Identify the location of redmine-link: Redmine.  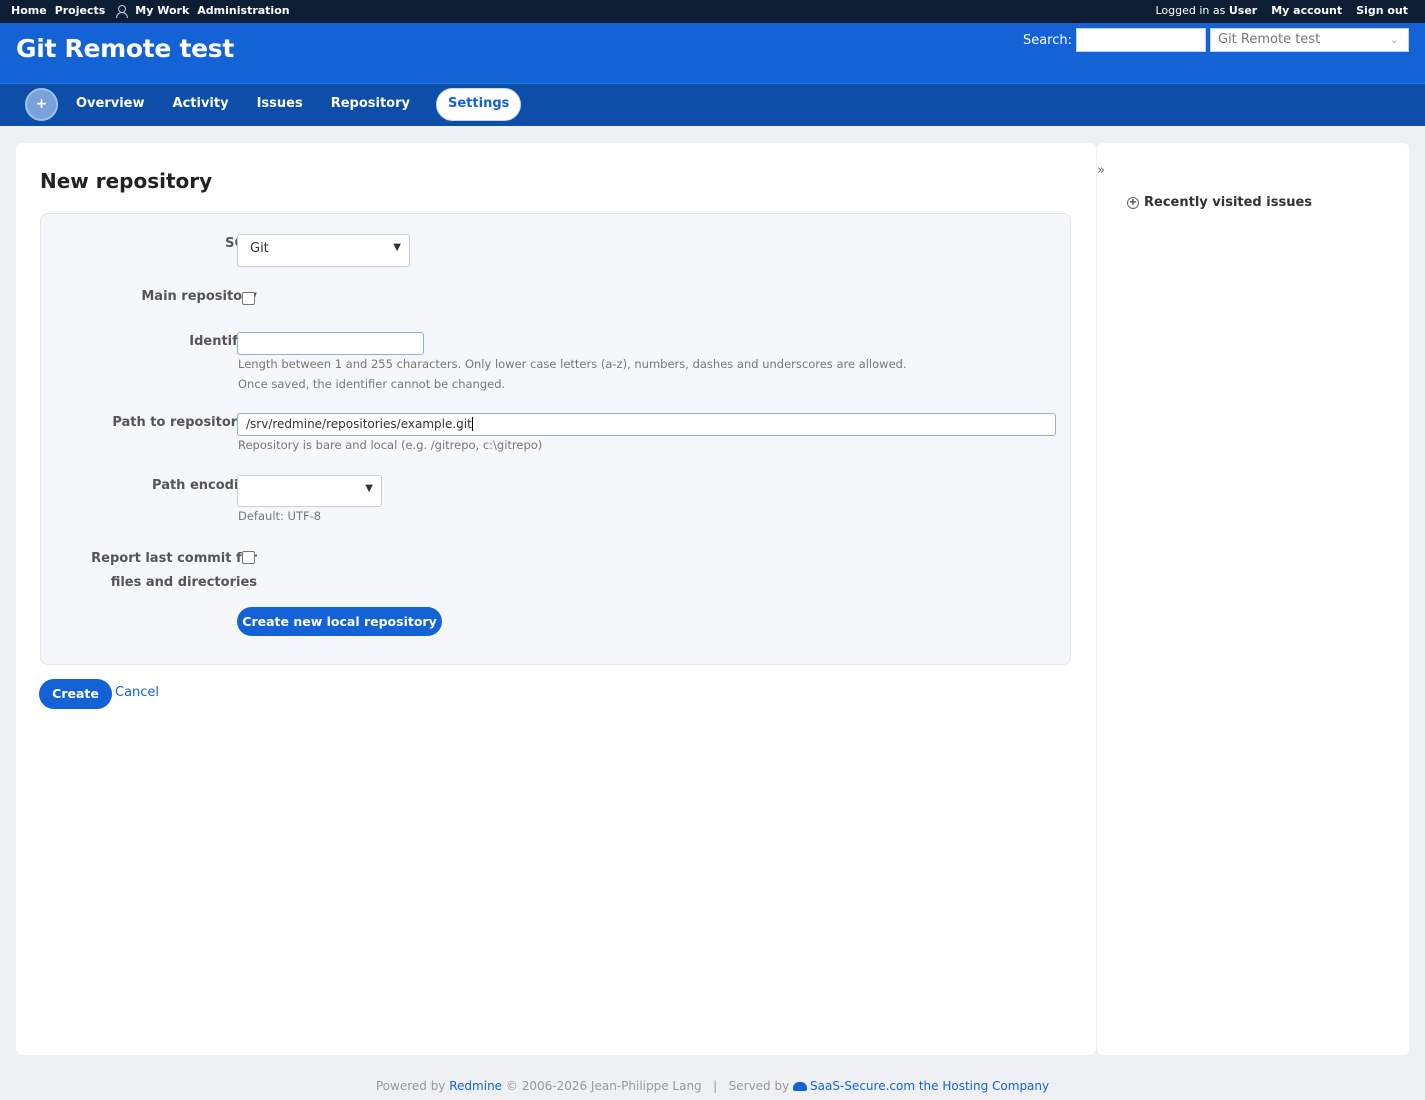
(475, 1086).